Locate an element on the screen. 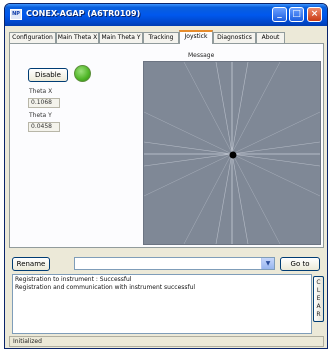 The width and height of the screenshot is (332, 353). theta-y-label: Theta Y is located at coordinates (40, 115).